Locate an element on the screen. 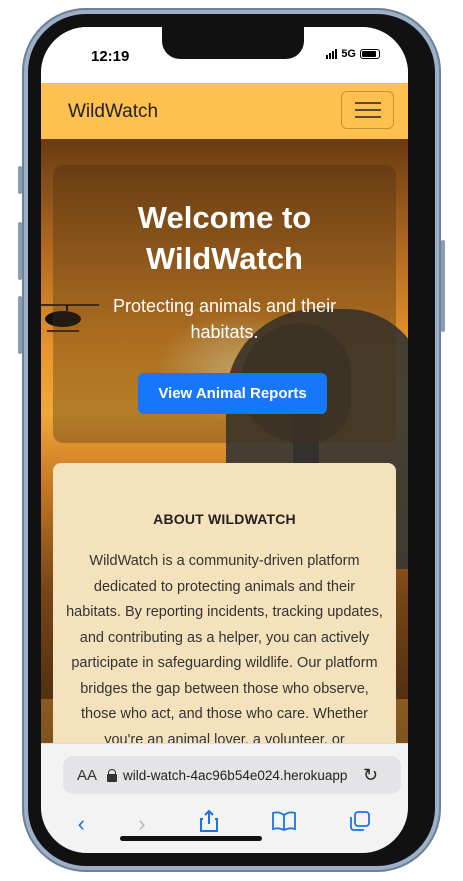 This screenshot has height=881, width=463. hero-subtitle: Protecting animals and their habitats. is located at coordinates (224, 319).